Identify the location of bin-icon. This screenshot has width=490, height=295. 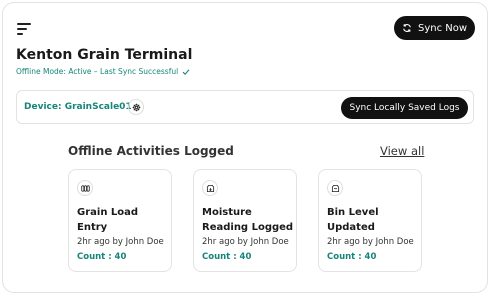
(335, 188).